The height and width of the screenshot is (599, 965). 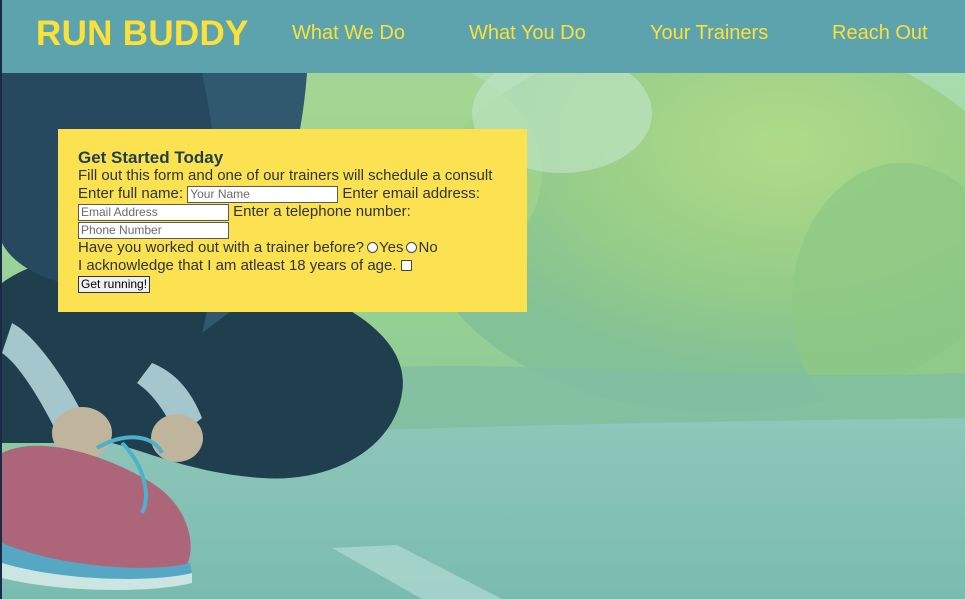 What do you see at coordinates (391, 247) in the screenshot?
I see `radio-yes-label: Yes` at bounding box center [391, 247].